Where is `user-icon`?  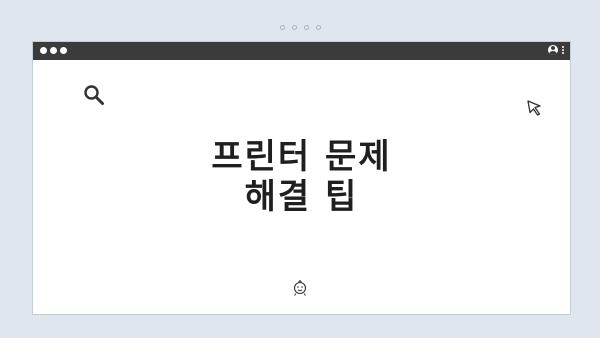 user-icon is located at coordinates (553, 50).